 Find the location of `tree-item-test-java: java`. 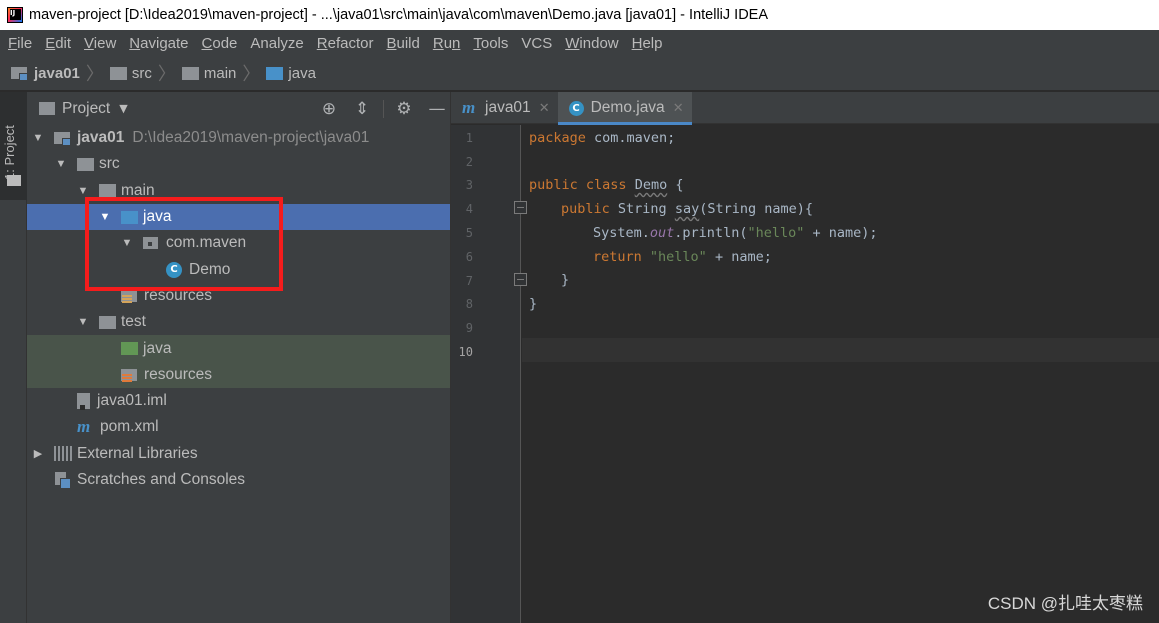

tree-item-test-java: java is located at coordinates (238, 348).